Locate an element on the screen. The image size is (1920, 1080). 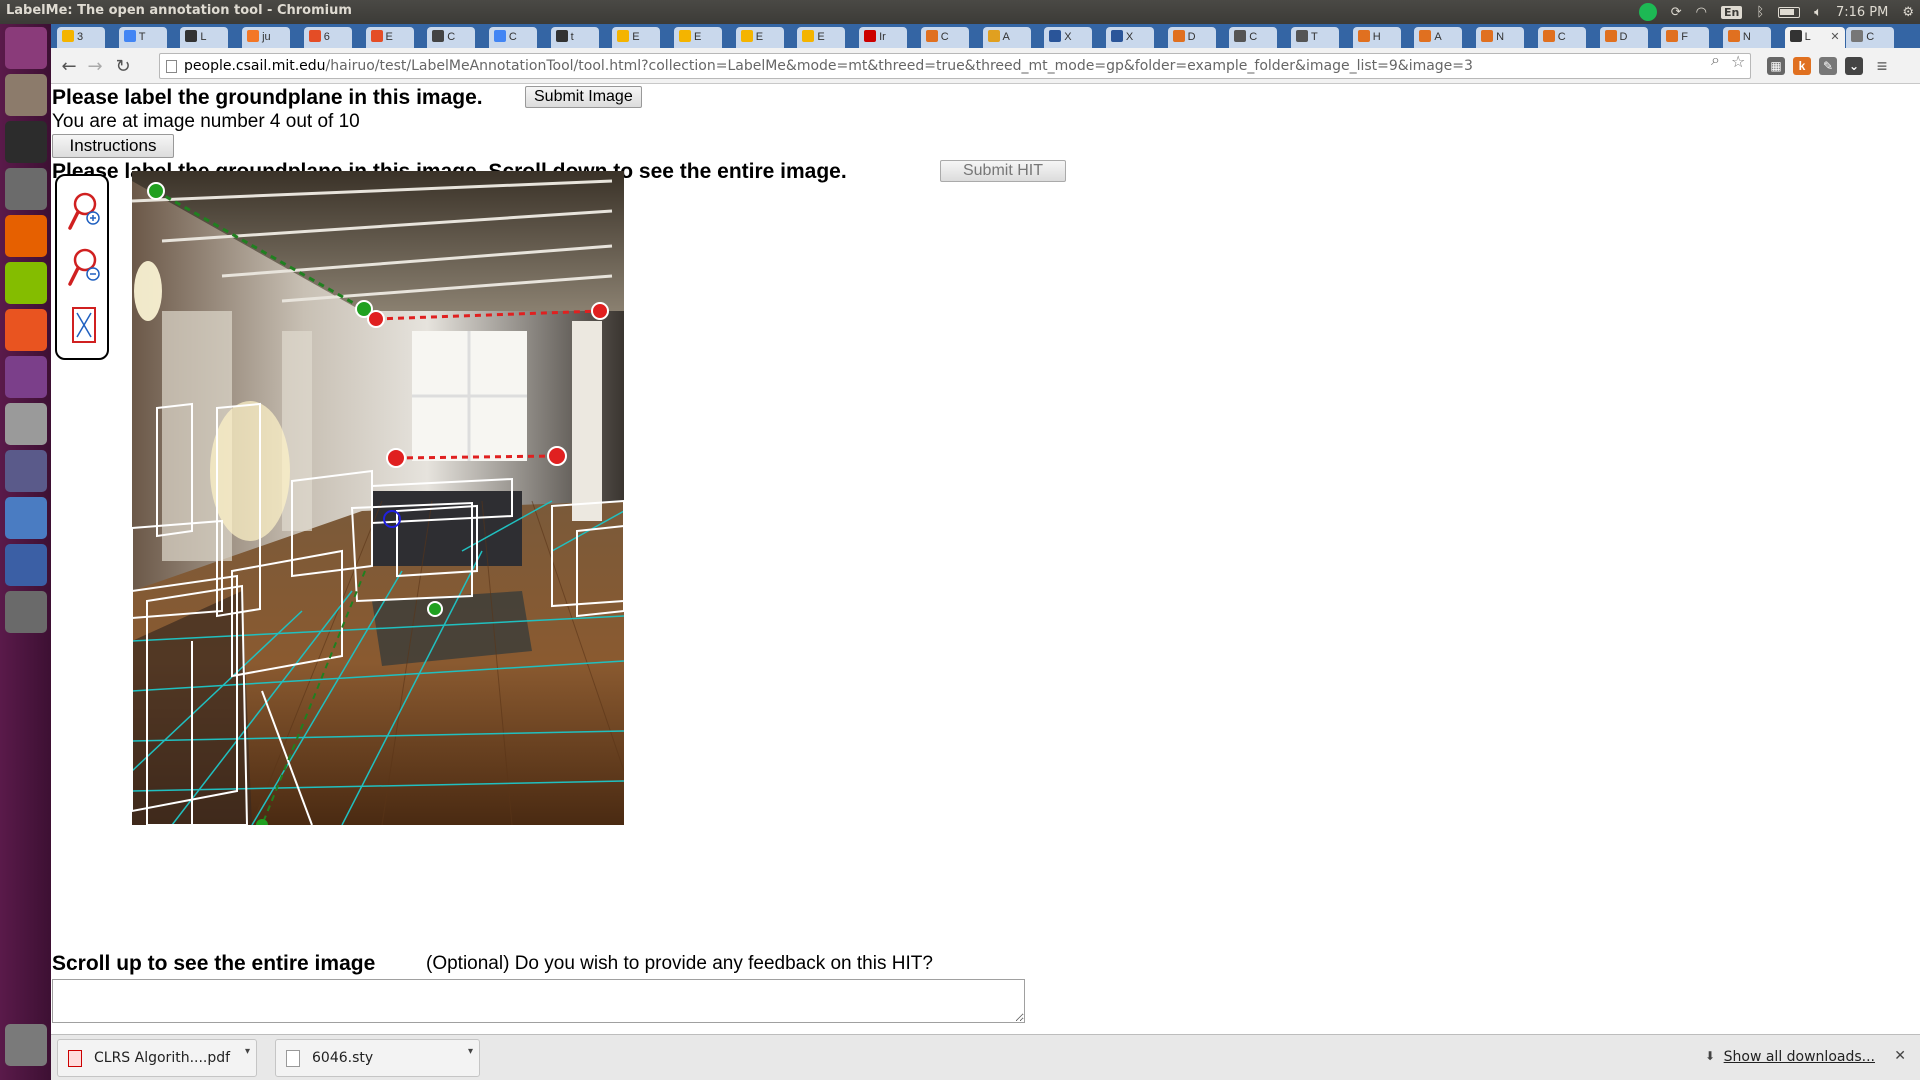
extension-icon: ▦ is located at coordinates (1776, 66).